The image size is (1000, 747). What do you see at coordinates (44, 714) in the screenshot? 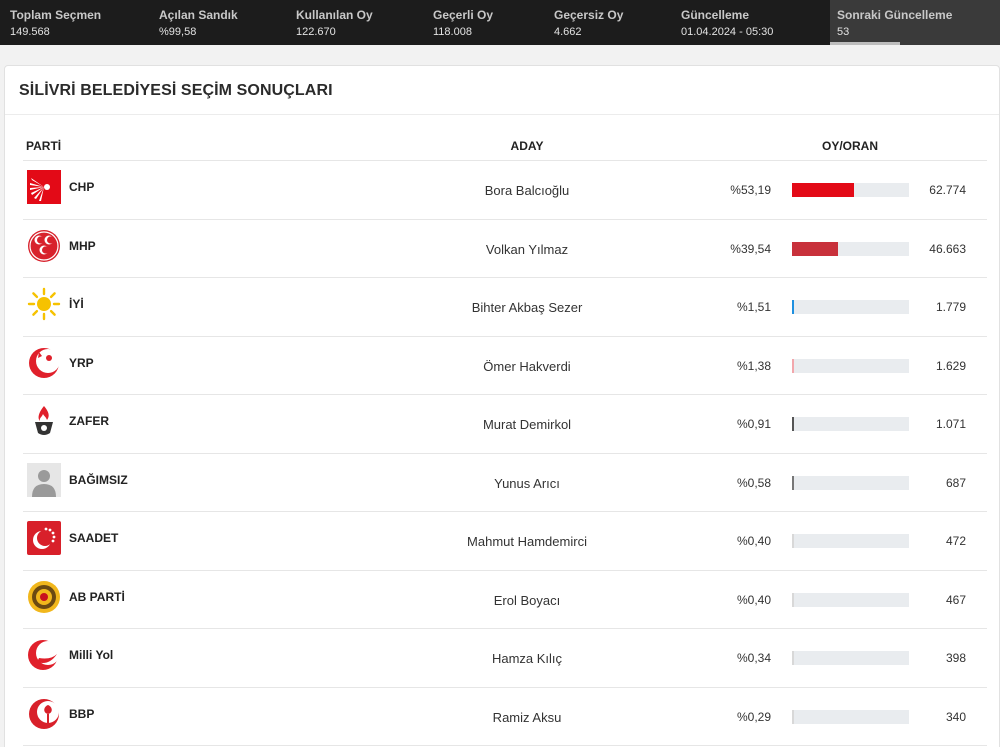
I see `bbp-logo-icon` at bounding box center [44, 714].